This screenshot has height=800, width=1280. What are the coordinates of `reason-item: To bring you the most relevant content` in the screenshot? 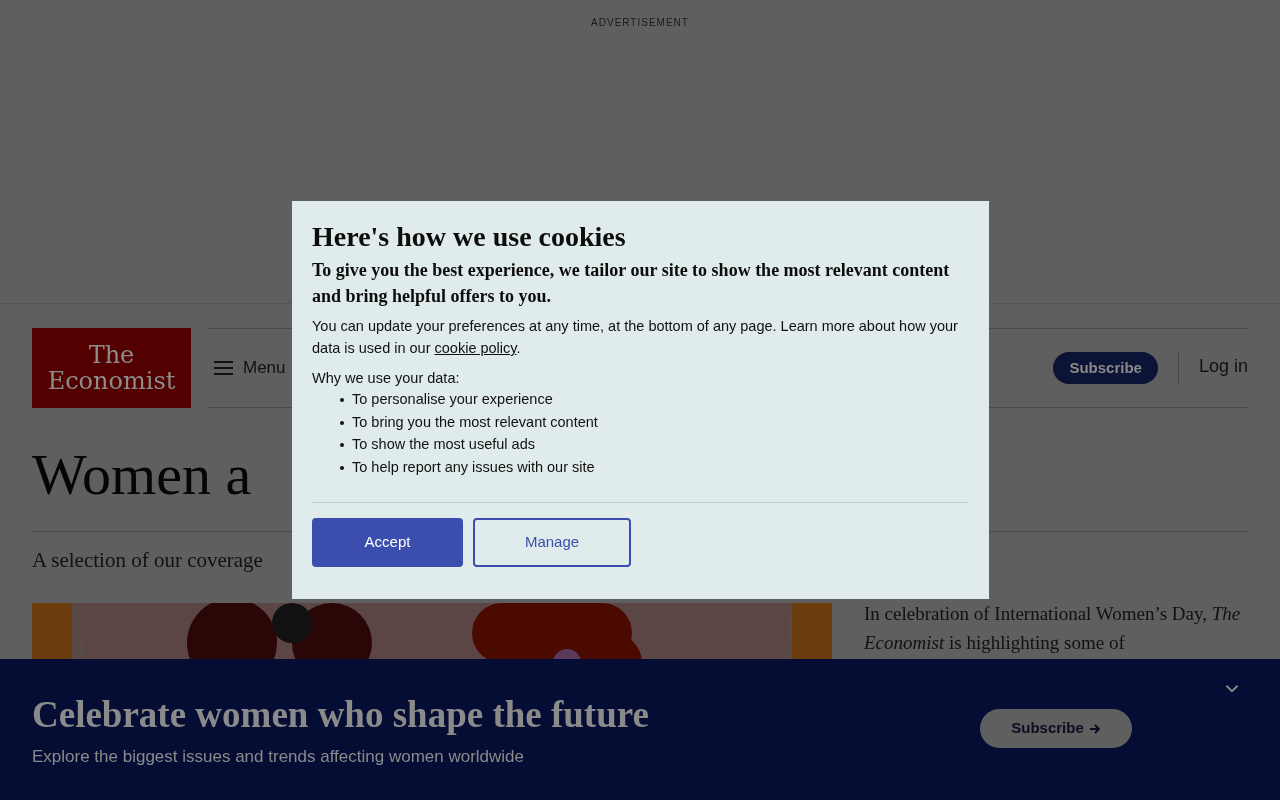 It's located at (475, 422).